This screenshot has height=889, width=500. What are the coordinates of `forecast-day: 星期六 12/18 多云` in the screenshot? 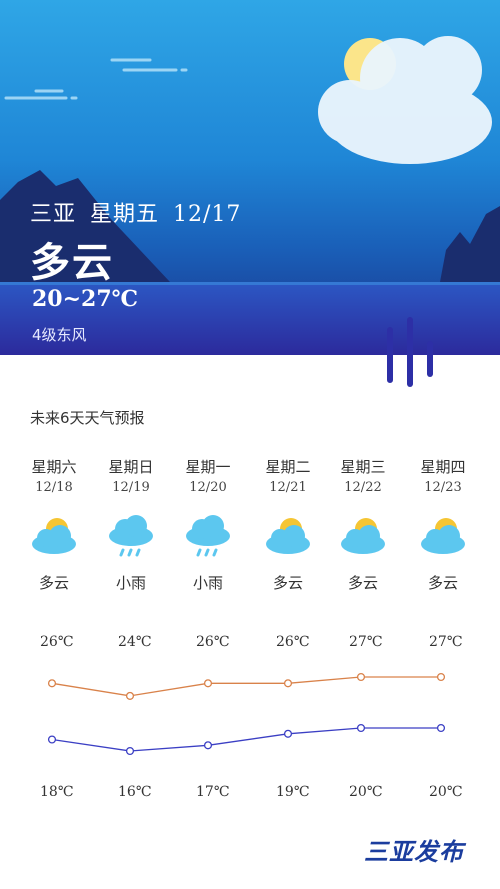 It's located at (54, 524).